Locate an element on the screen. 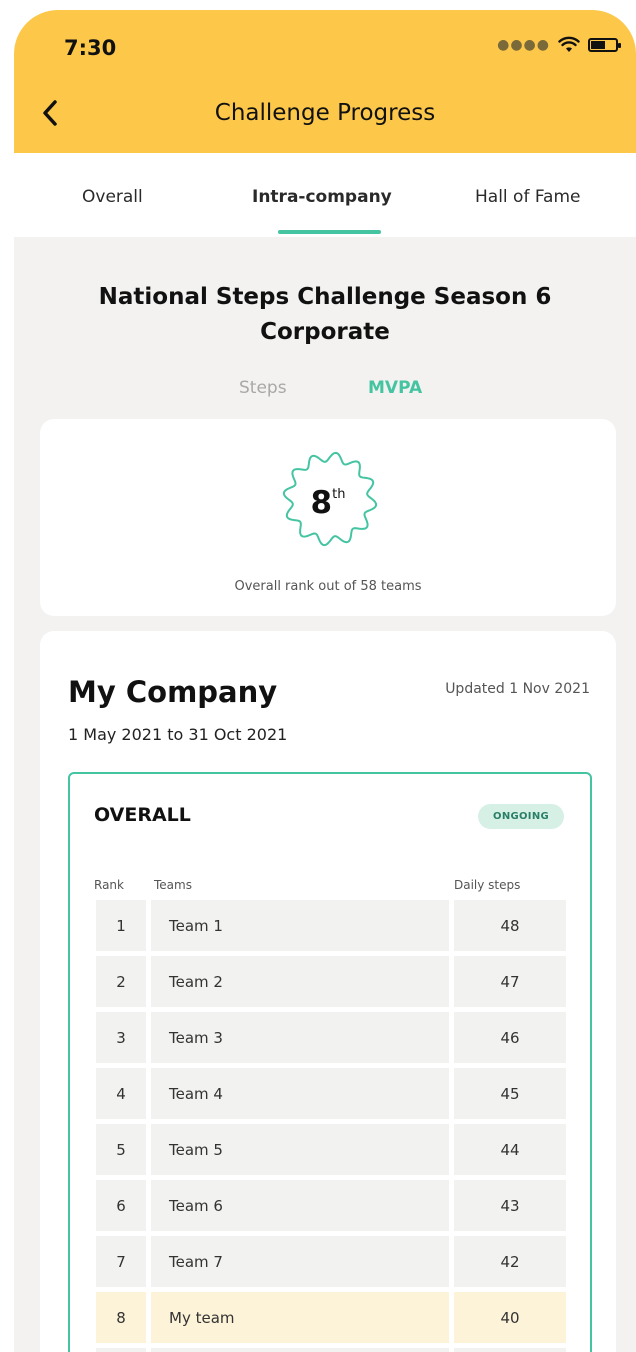  updated-date: Updated 1 Nov 2021 is located at coordinates (517, 689).